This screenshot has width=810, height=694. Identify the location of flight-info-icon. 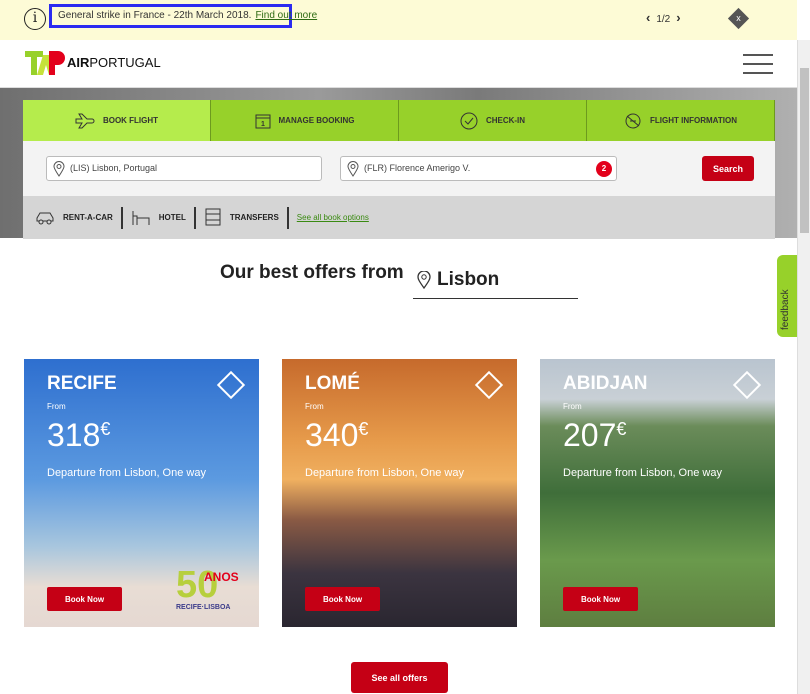
(633, 120).